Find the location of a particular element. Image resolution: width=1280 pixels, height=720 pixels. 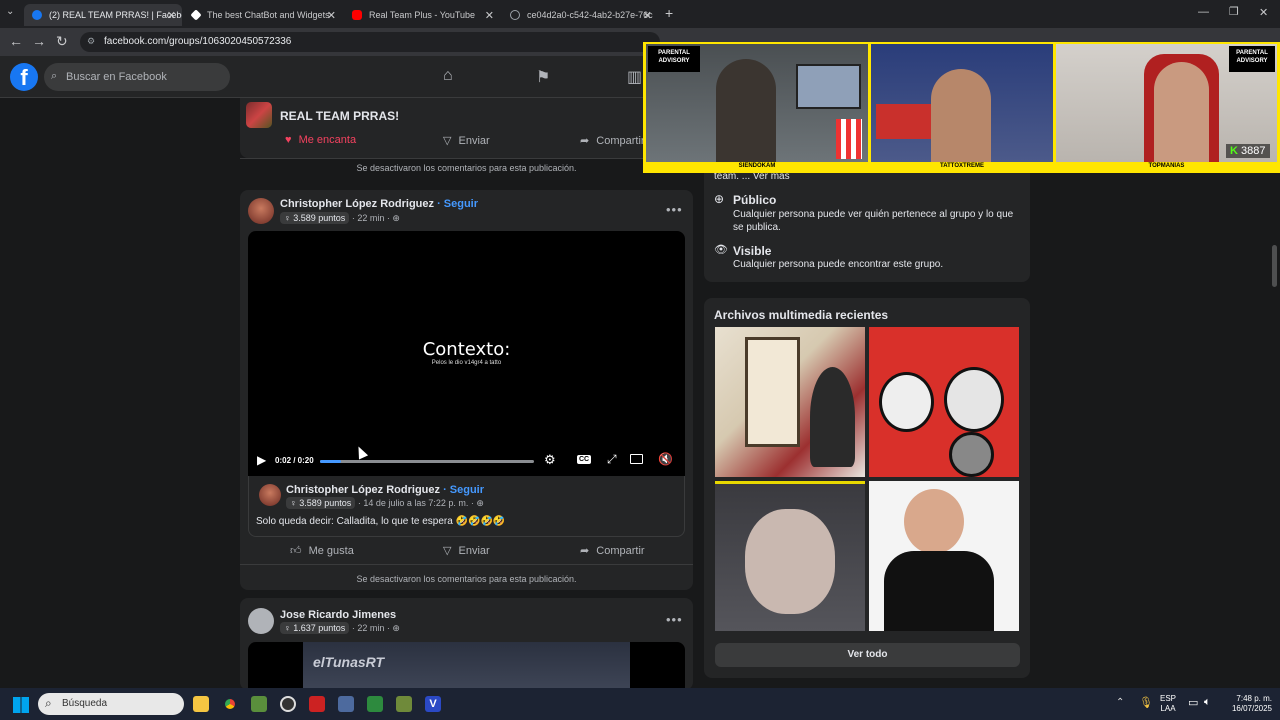

new-tab-button: + is located at coordinates (669, 13).